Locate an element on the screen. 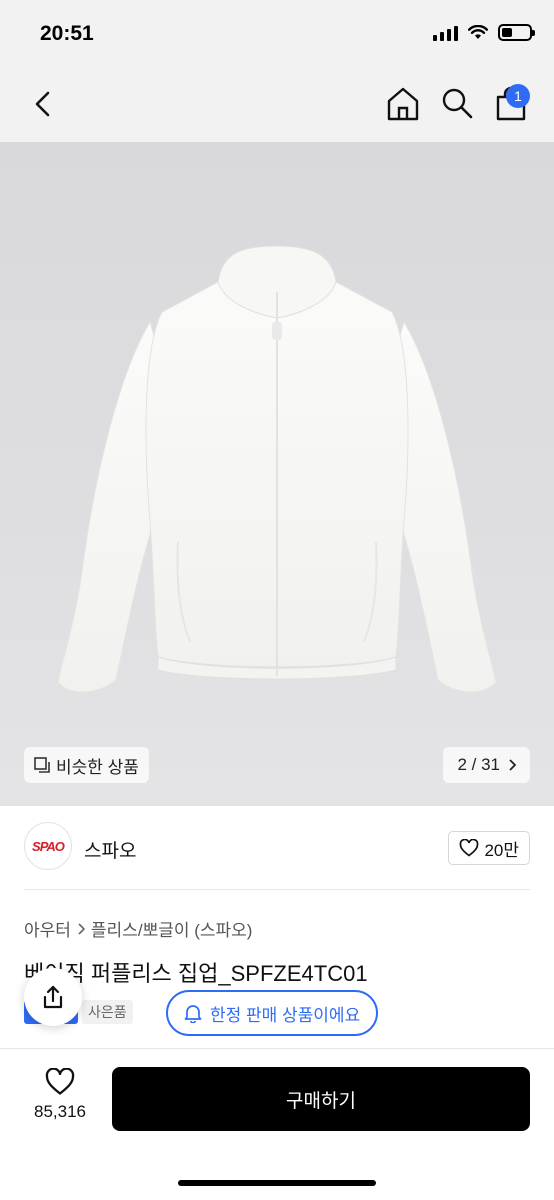  brand-logo: SPAO is located at coordinates (48, 846).